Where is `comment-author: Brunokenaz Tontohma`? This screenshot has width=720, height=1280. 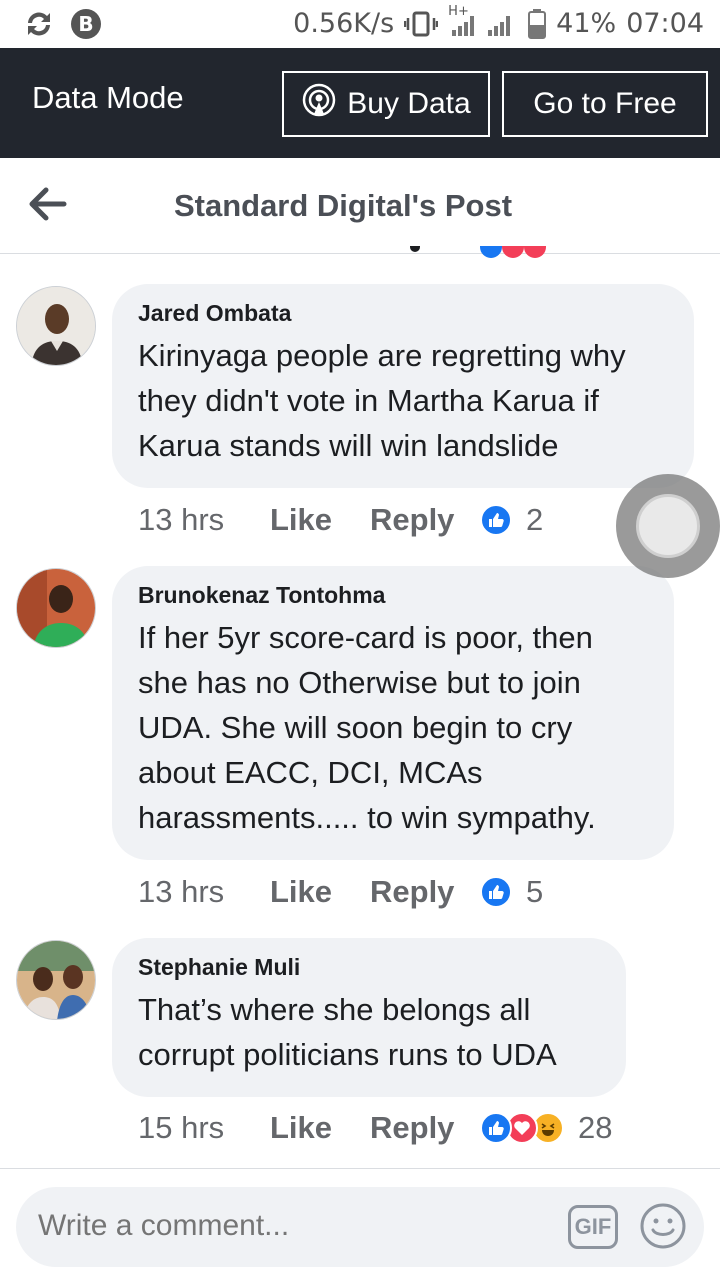
comment-author: Brunokenaz Tontohma is located at coordinates (393, 595).